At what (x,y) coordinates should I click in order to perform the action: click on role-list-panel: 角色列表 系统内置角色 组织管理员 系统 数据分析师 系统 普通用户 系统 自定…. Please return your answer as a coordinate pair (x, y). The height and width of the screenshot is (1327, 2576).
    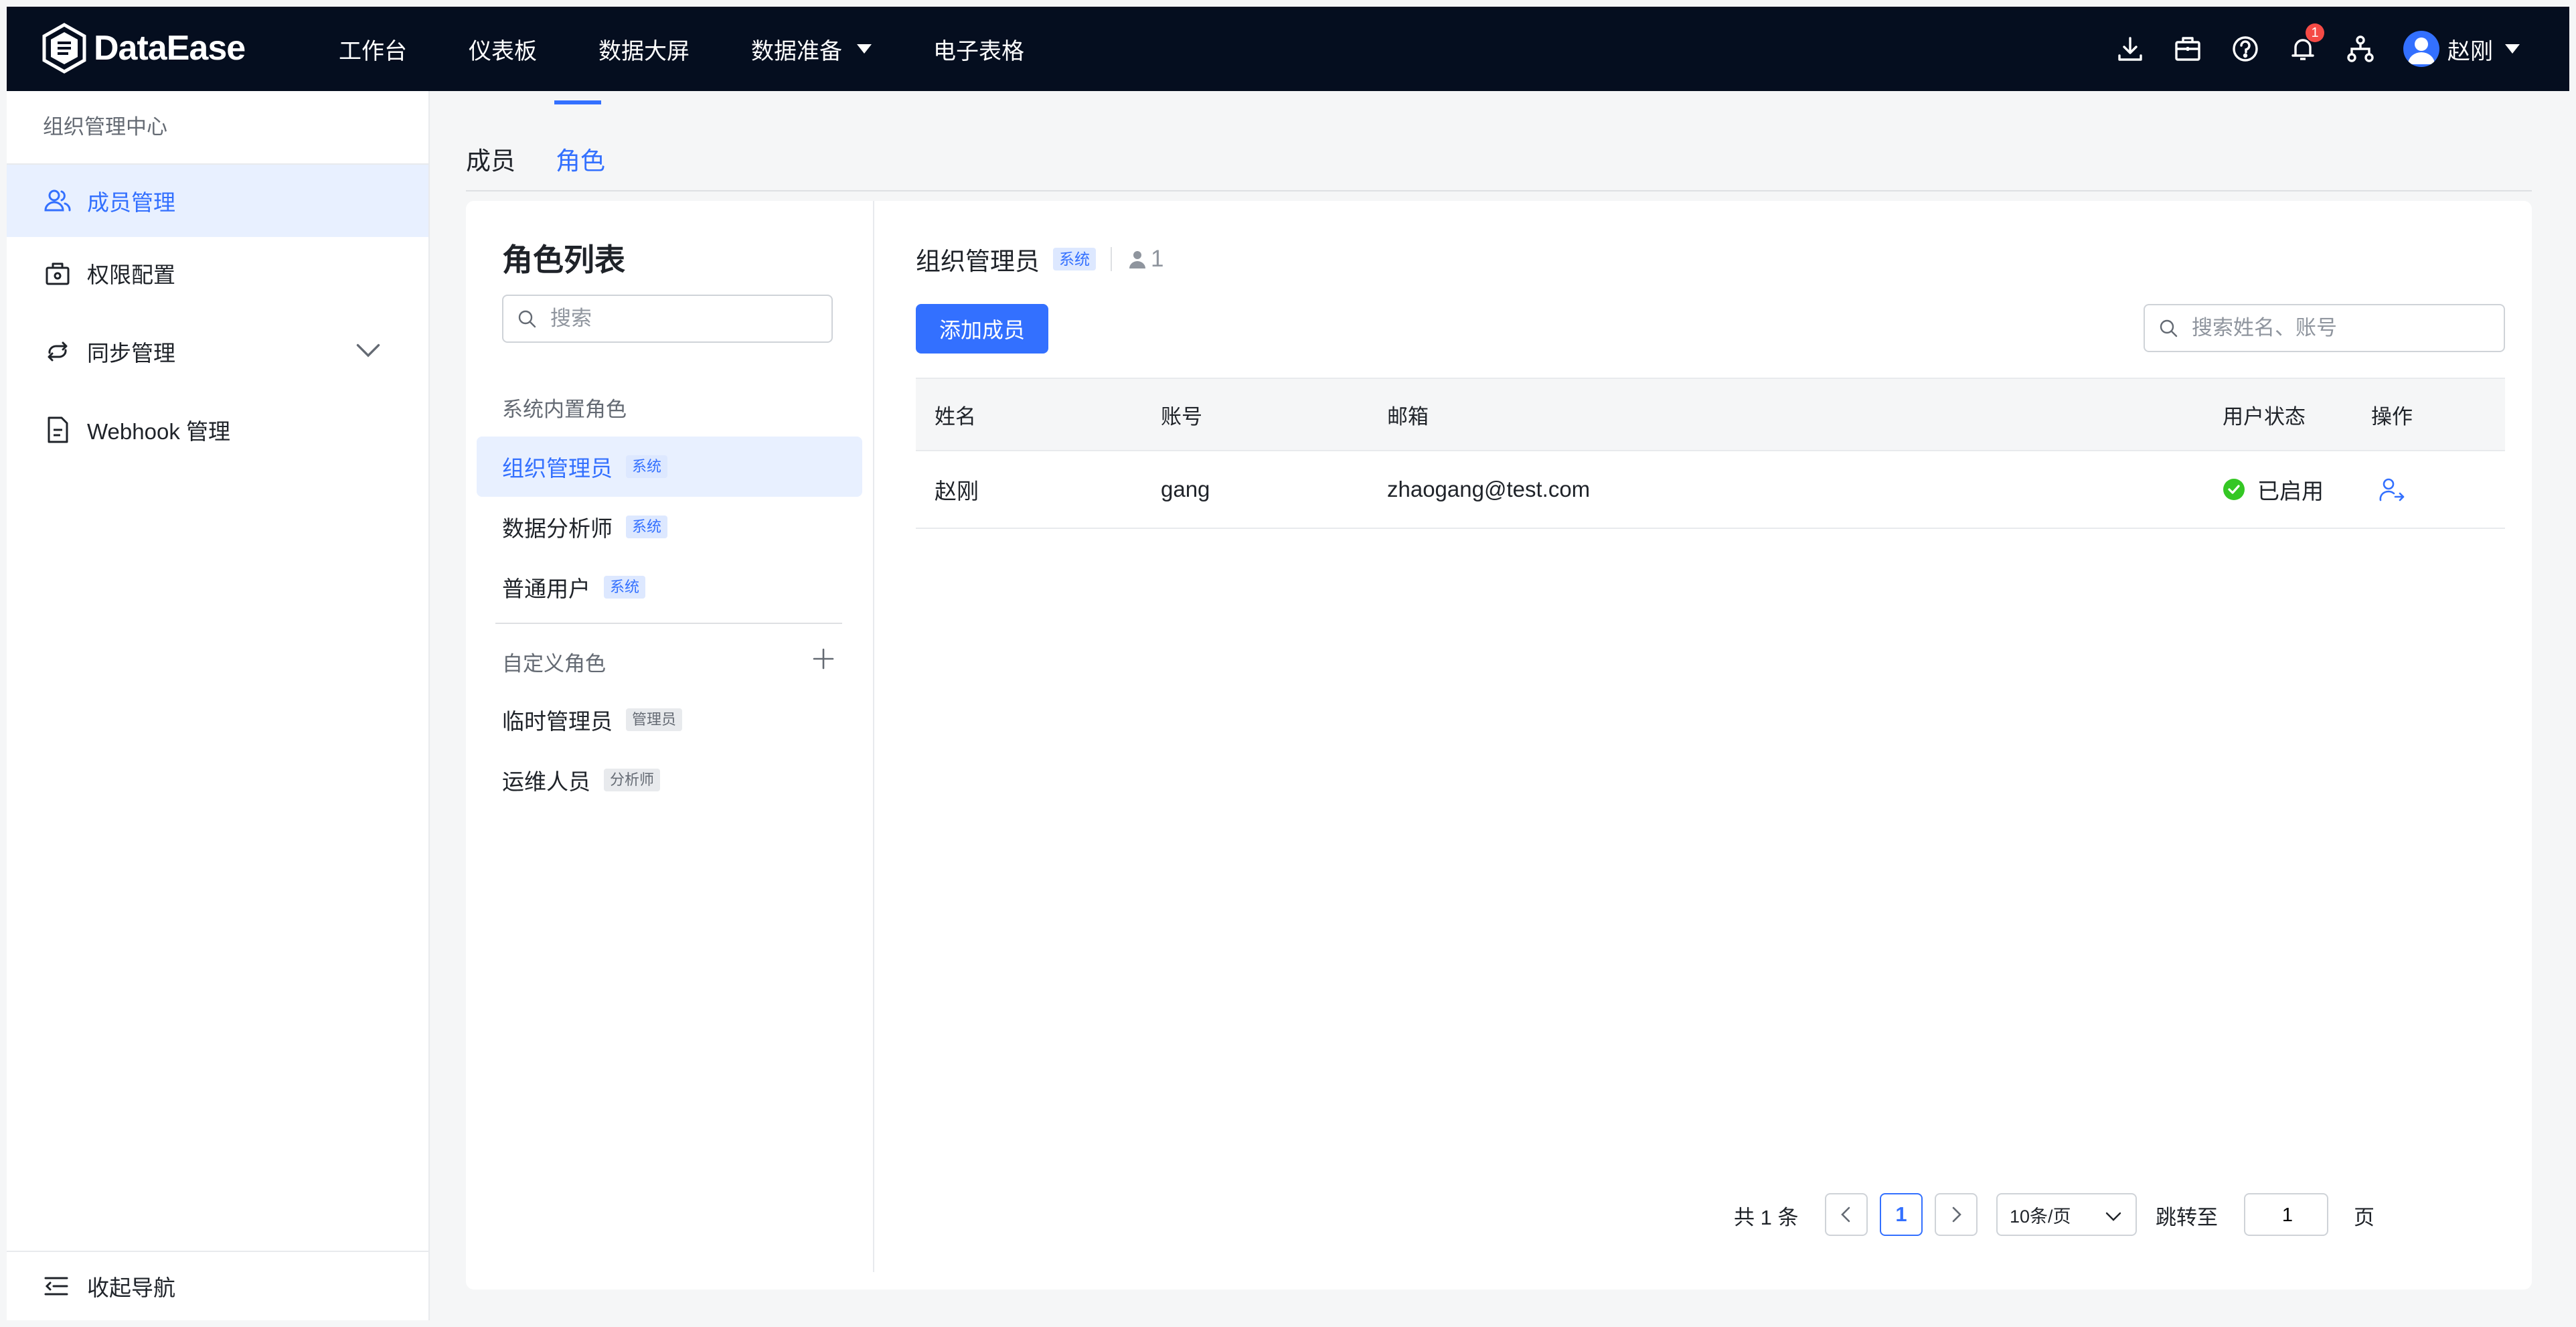
    Looking at the image, I should click on (670, 736).